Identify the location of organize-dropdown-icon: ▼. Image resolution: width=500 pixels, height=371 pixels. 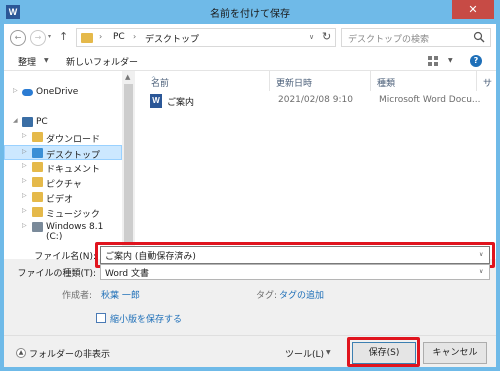
(46, 60).